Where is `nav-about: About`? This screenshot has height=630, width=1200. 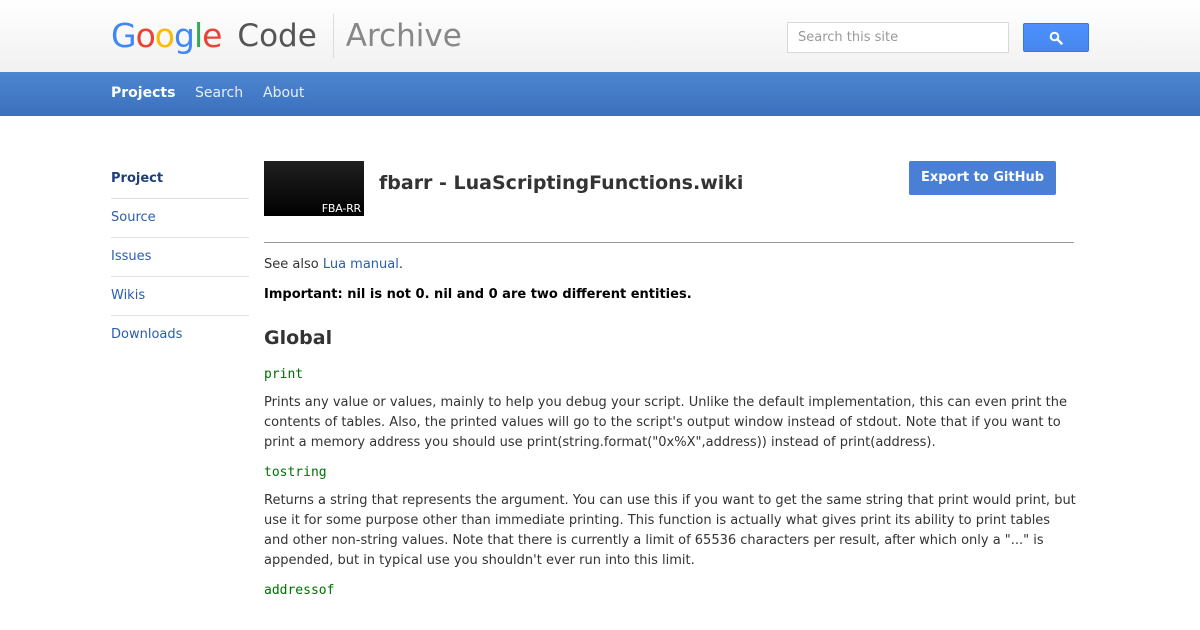
nav-about: About is located at coordinates (283, 94).